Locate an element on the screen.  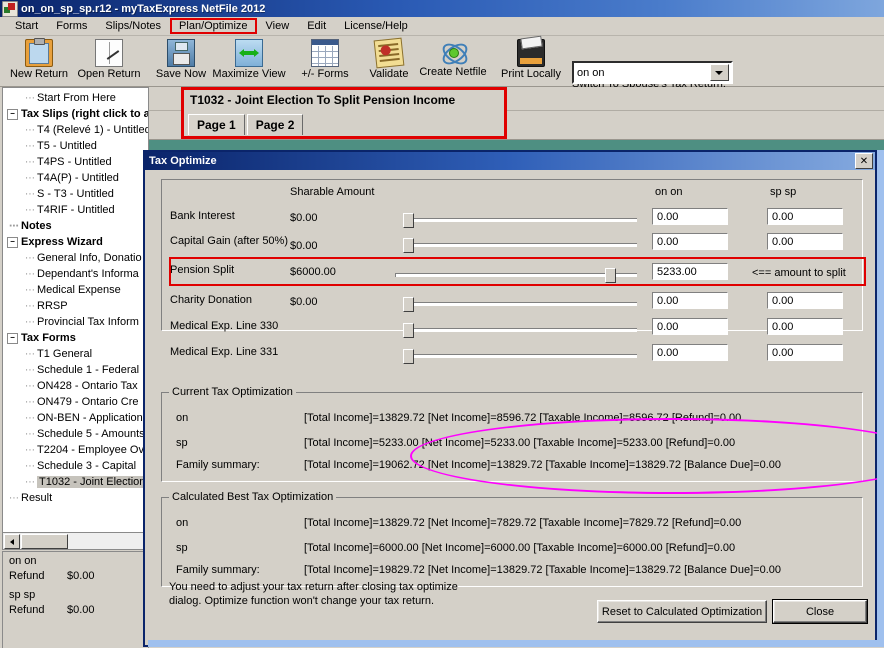
tree-item-schedule-1: ⋯ Schedule 1 - Federal is located at coordinates (76, 370).